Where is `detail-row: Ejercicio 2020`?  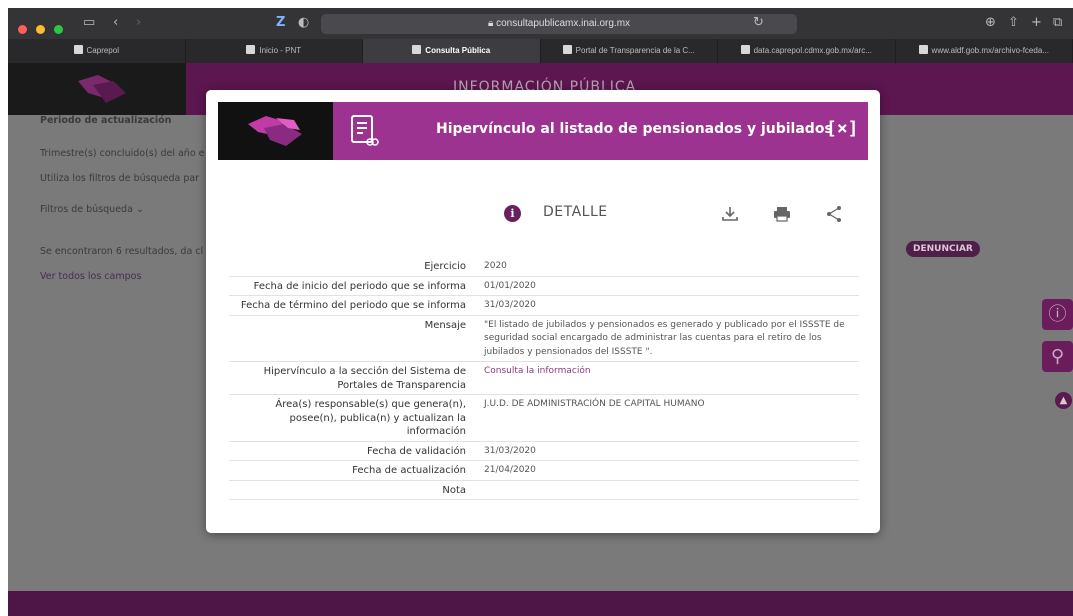 detail-row: Ejercicio 2020 is located at coordinates (544, 267).